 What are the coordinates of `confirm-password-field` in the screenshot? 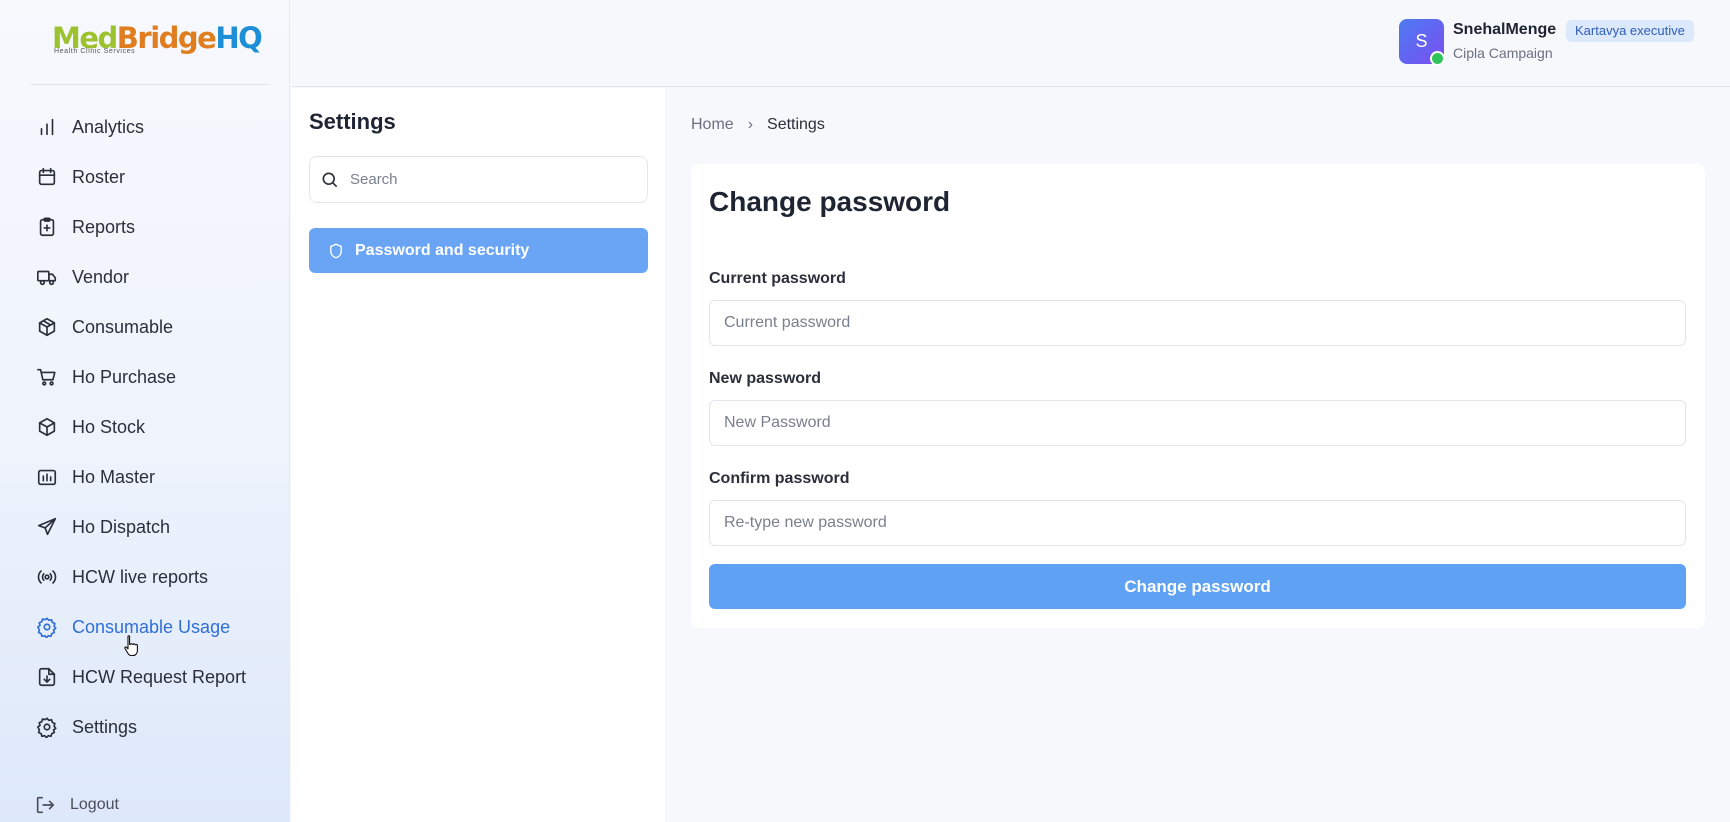 It's located at (1197, 523).